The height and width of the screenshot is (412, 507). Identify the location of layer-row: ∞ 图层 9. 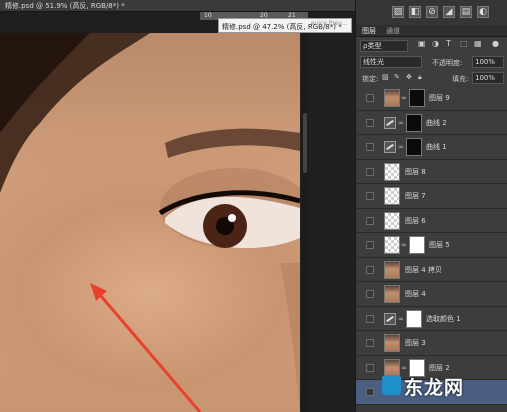
(431, 98).